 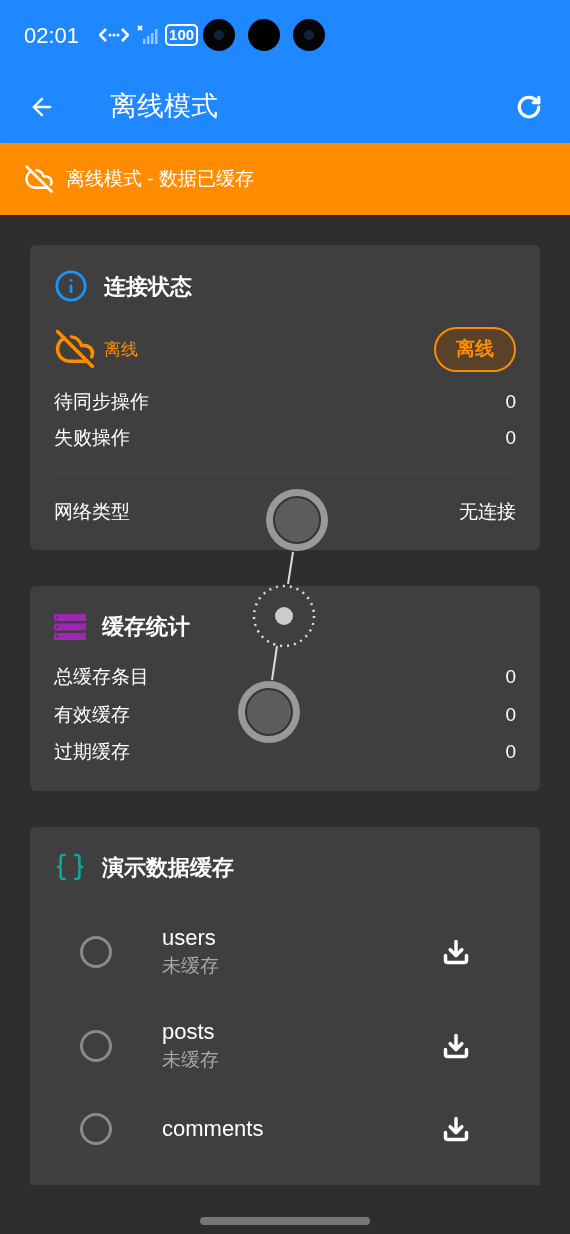 What do you see at coordinates (148, 286) in the screenshot?
I see `card-title: 连接状态` at bounding box center [148, 286].